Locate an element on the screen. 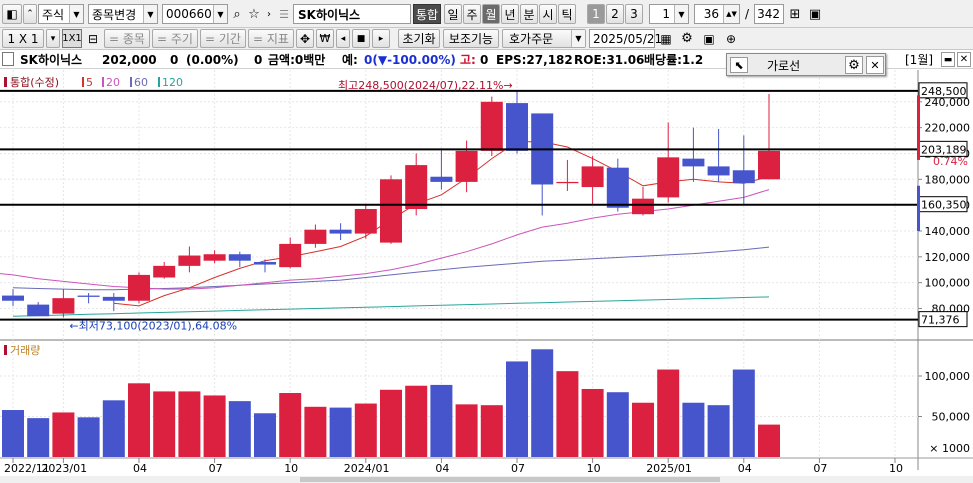  add-stock-label: = 종목 is located at coordinates (127, 39).